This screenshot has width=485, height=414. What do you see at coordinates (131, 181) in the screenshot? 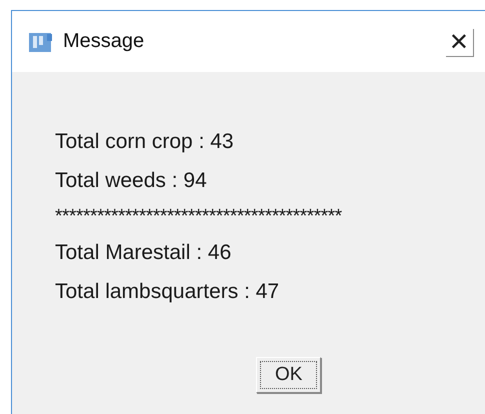
I see `message-line: Total weeds : 94` at bounding box center [131, 181].